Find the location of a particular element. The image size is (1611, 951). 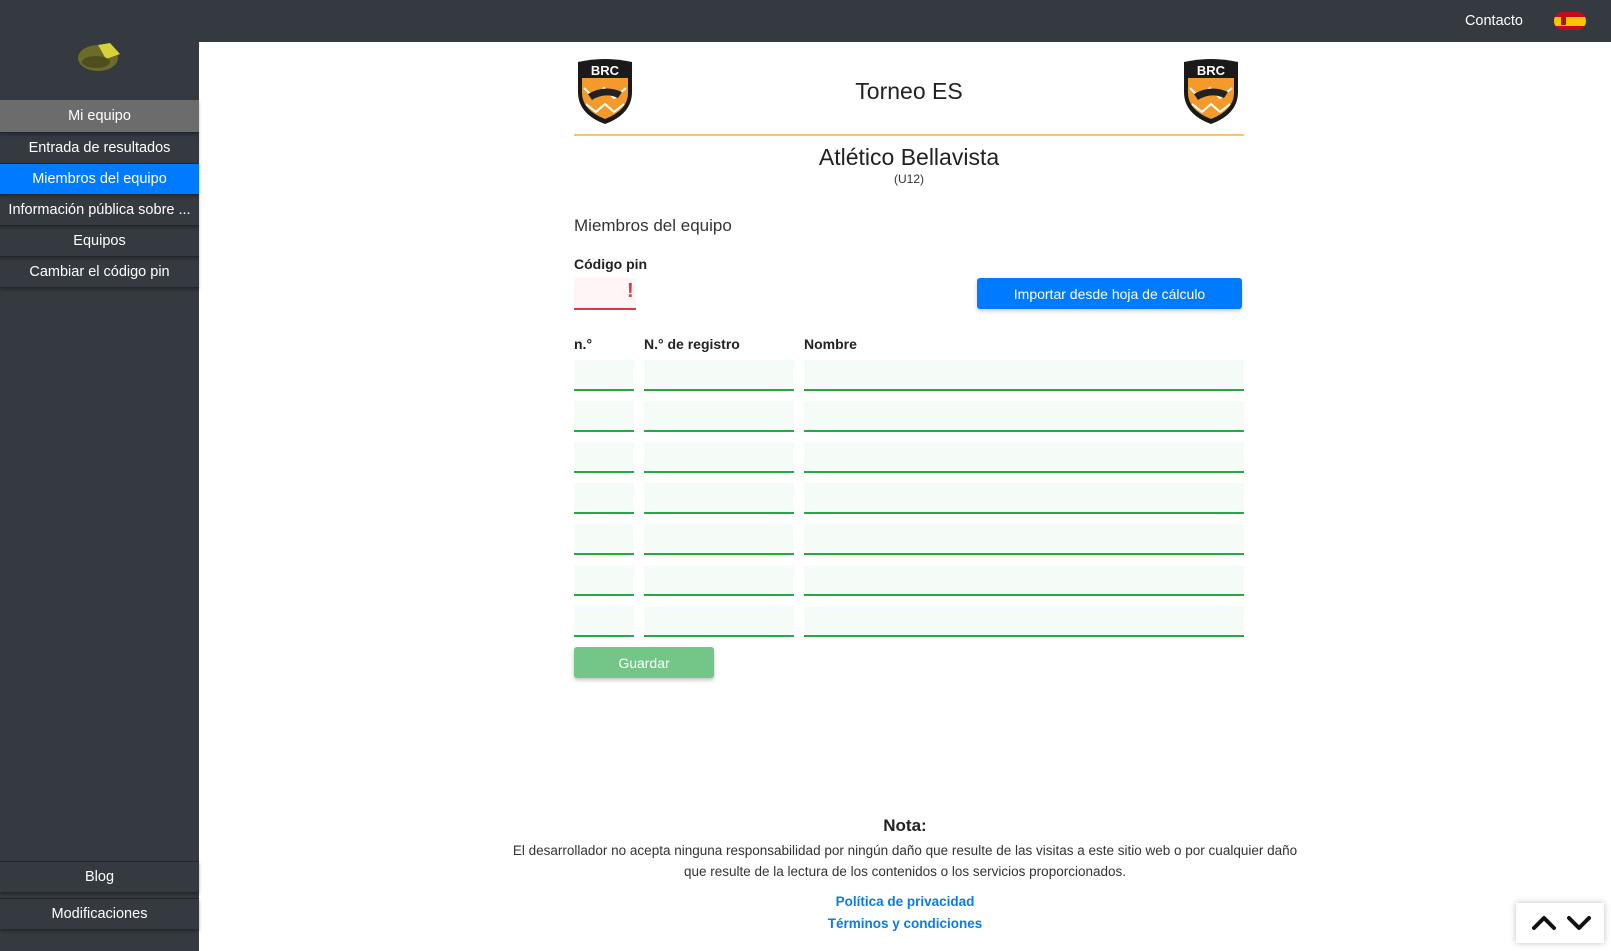

sidebar-item-modificaciones: Modificaciones is located at coordinates (99, 913).